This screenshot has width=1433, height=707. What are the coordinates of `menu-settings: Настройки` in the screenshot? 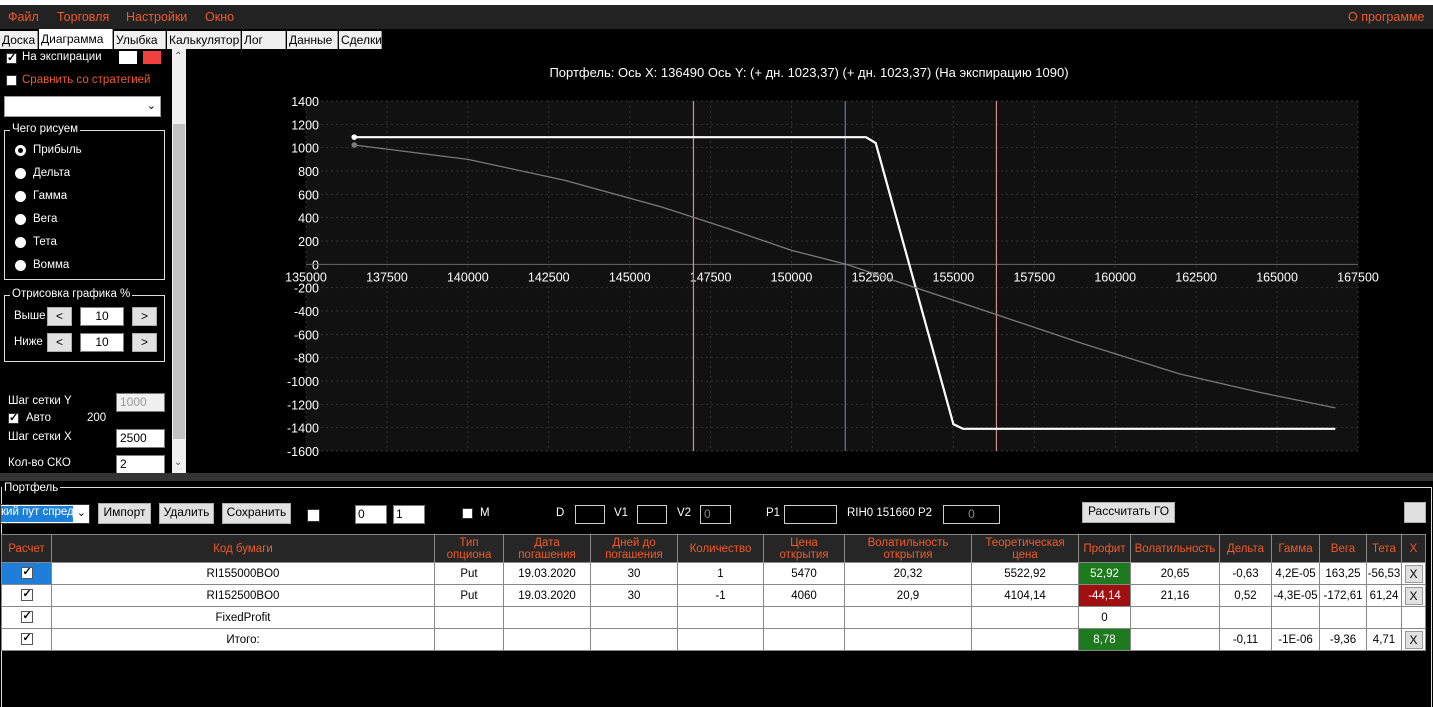 It's located at (156, 17).